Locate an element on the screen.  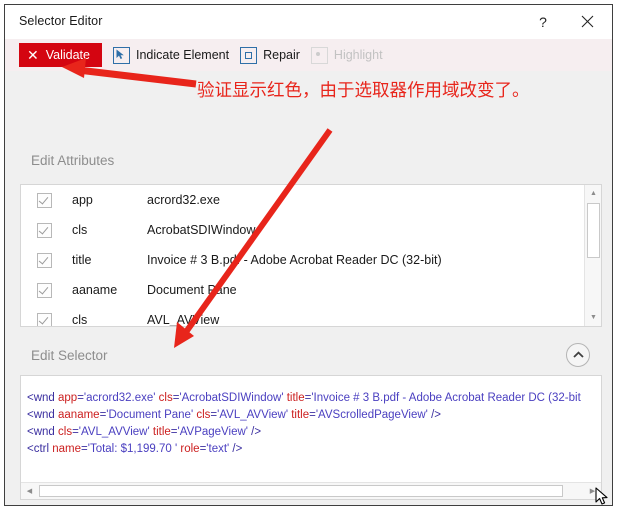
selector-horizontal-scrollbar: ◀ ▶ is located at coordinates (311, 490).